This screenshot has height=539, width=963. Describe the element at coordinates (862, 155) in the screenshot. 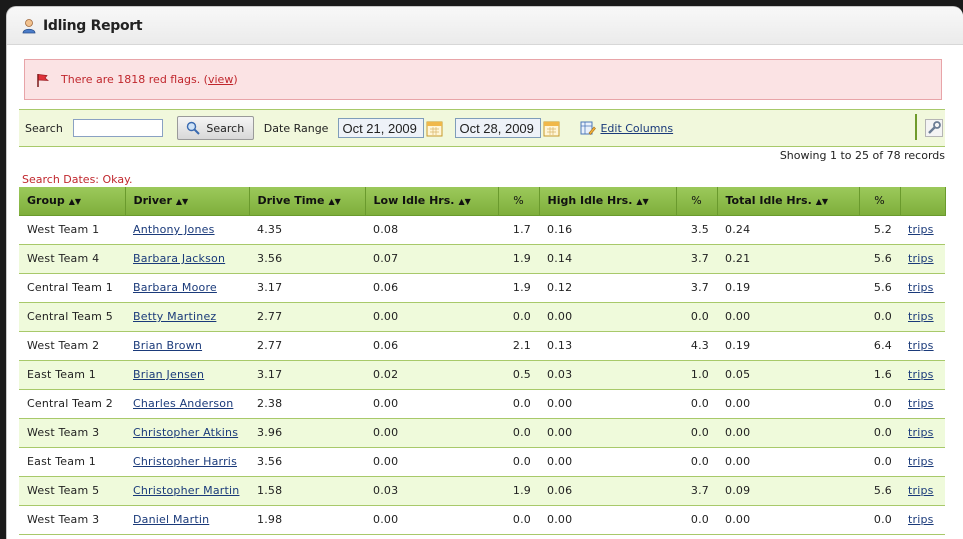

I see `records-count: Showing 1 to 25 of 78 records` at that location.